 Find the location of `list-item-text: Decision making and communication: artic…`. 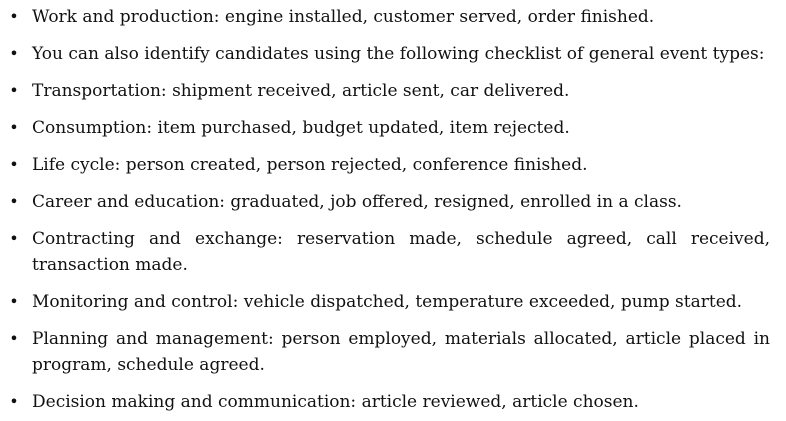

list-item-text: Decision making and communication: artic… is located at coordinates (335, 402).